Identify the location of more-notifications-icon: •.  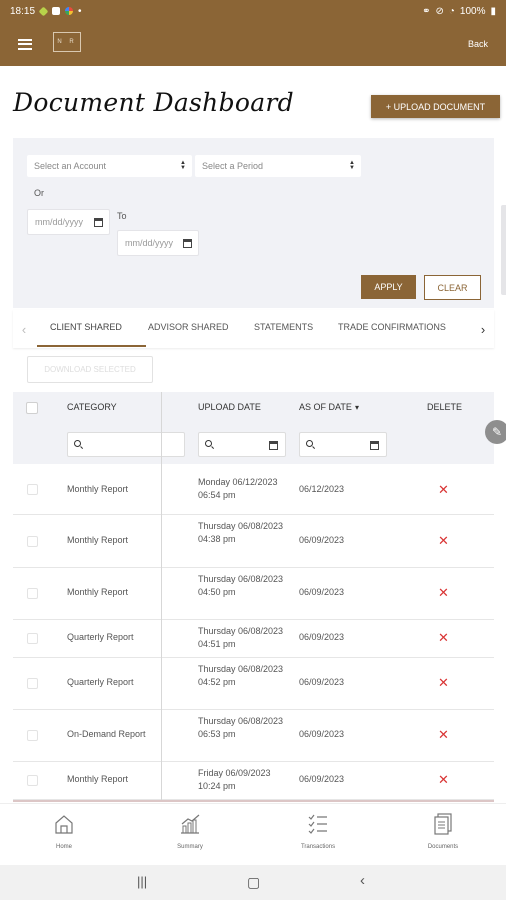
(80, 11).